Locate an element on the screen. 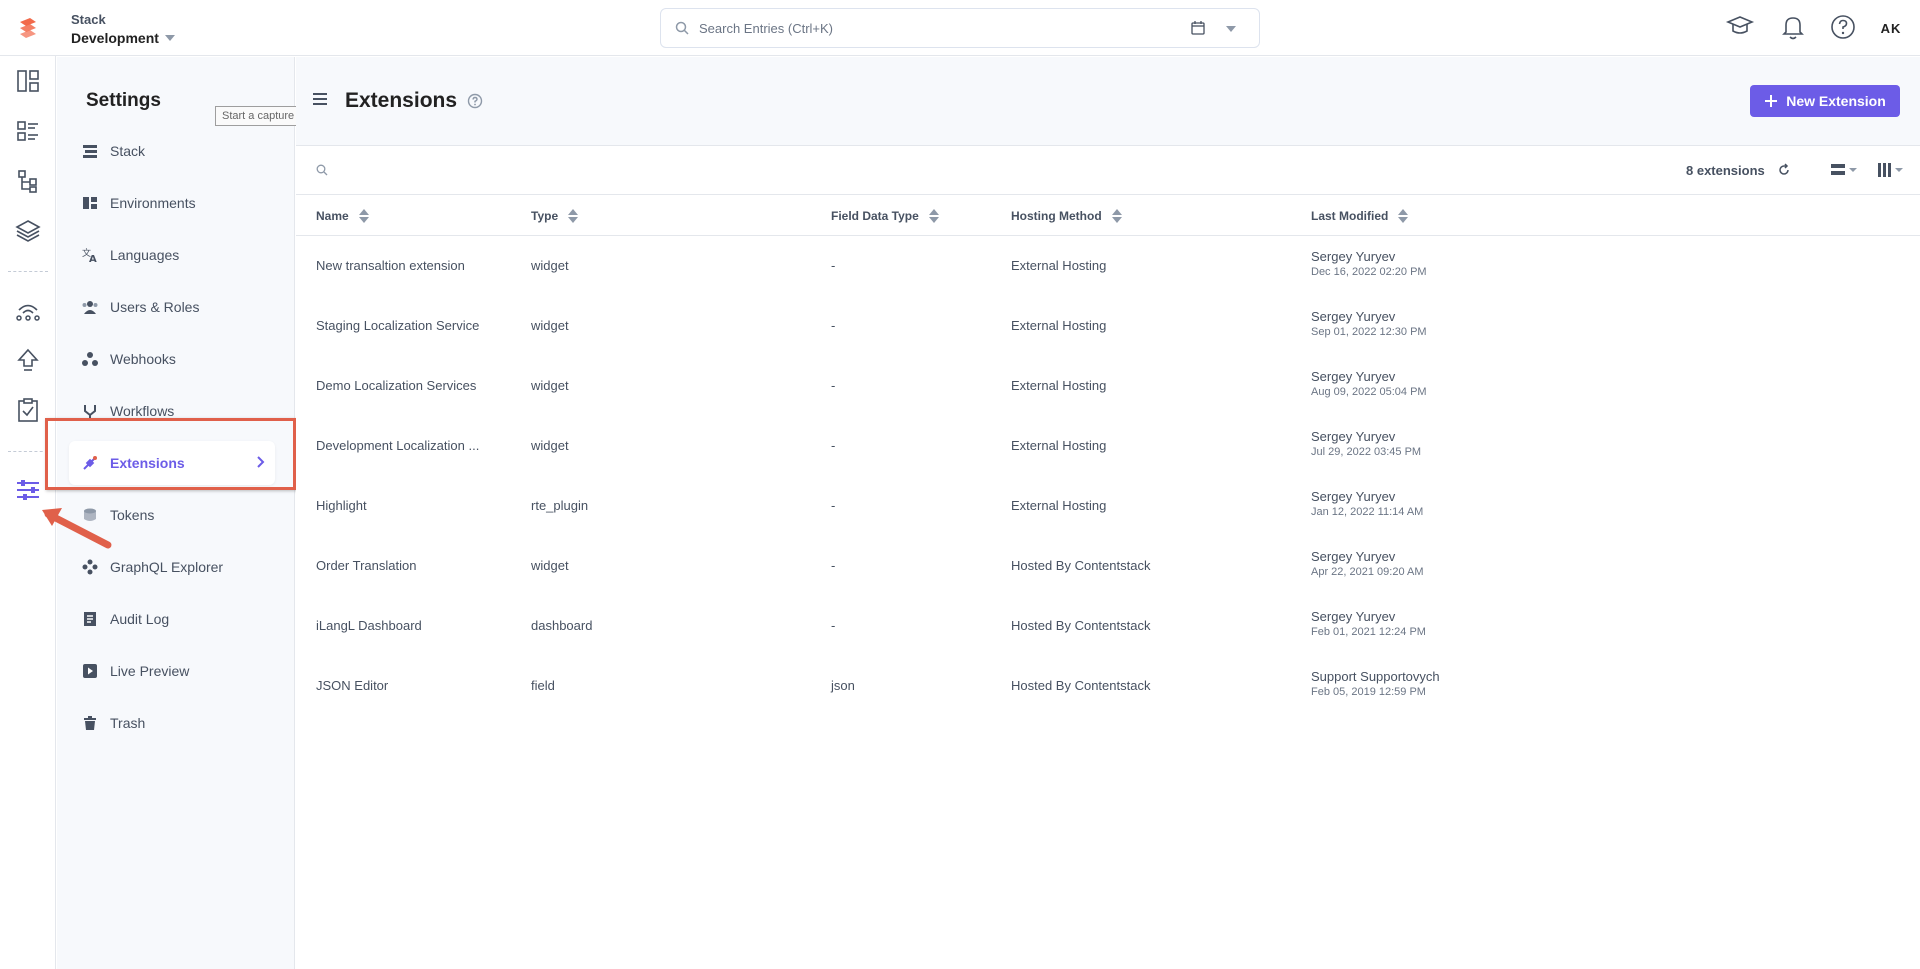  search-icon is located at coordinates (682, 28).